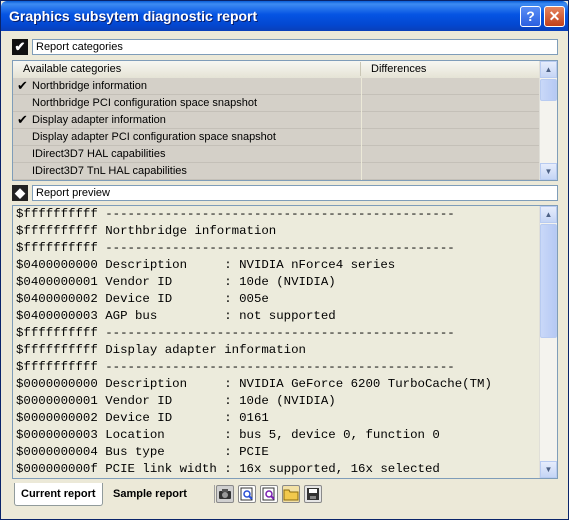  I want to click on toolbar-separator, so click(214, 494).